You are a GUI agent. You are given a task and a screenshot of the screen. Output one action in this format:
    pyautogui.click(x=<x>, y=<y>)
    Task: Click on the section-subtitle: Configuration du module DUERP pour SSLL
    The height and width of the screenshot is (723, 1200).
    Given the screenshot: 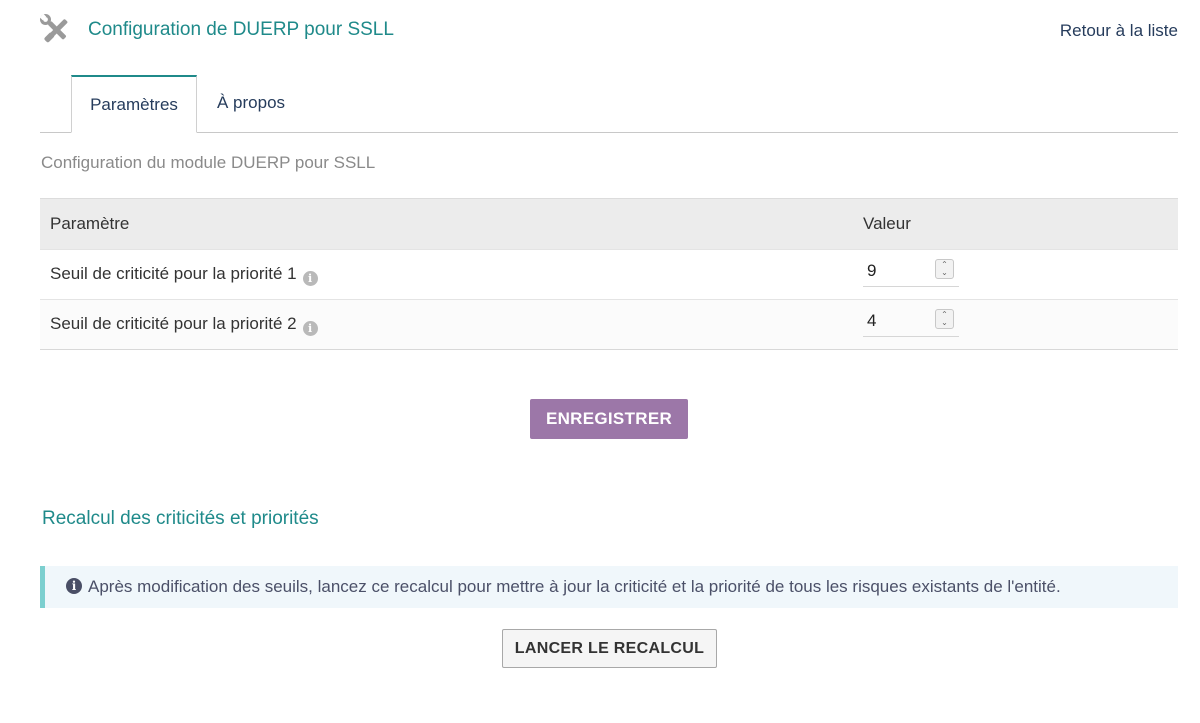 What is the action you would take?
    pyautogui.click(x=208, y=162)
    